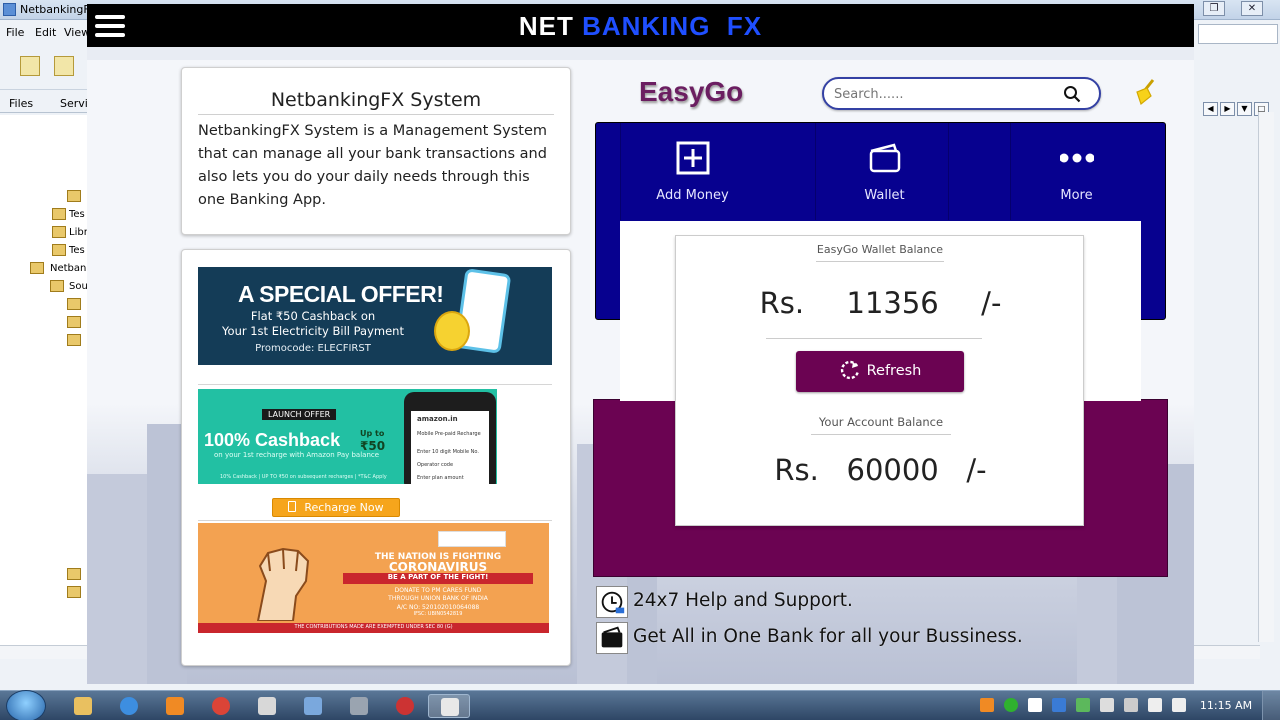  I want to click on phone-screen-text: Mobile Pre-paid Recharge, so click(449, 434).